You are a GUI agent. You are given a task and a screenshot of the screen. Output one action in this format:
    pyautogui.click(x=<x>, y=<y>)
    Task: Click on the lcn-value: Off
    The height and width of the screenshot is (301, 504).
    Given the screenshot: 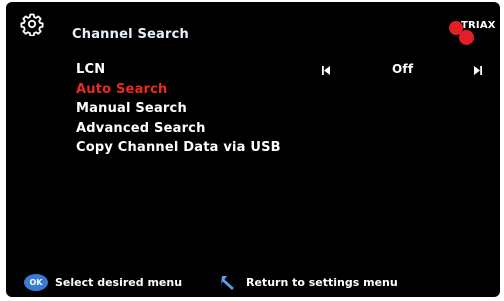 What is the action you would take?
    pyautogui.click(x=403, y=69)
    